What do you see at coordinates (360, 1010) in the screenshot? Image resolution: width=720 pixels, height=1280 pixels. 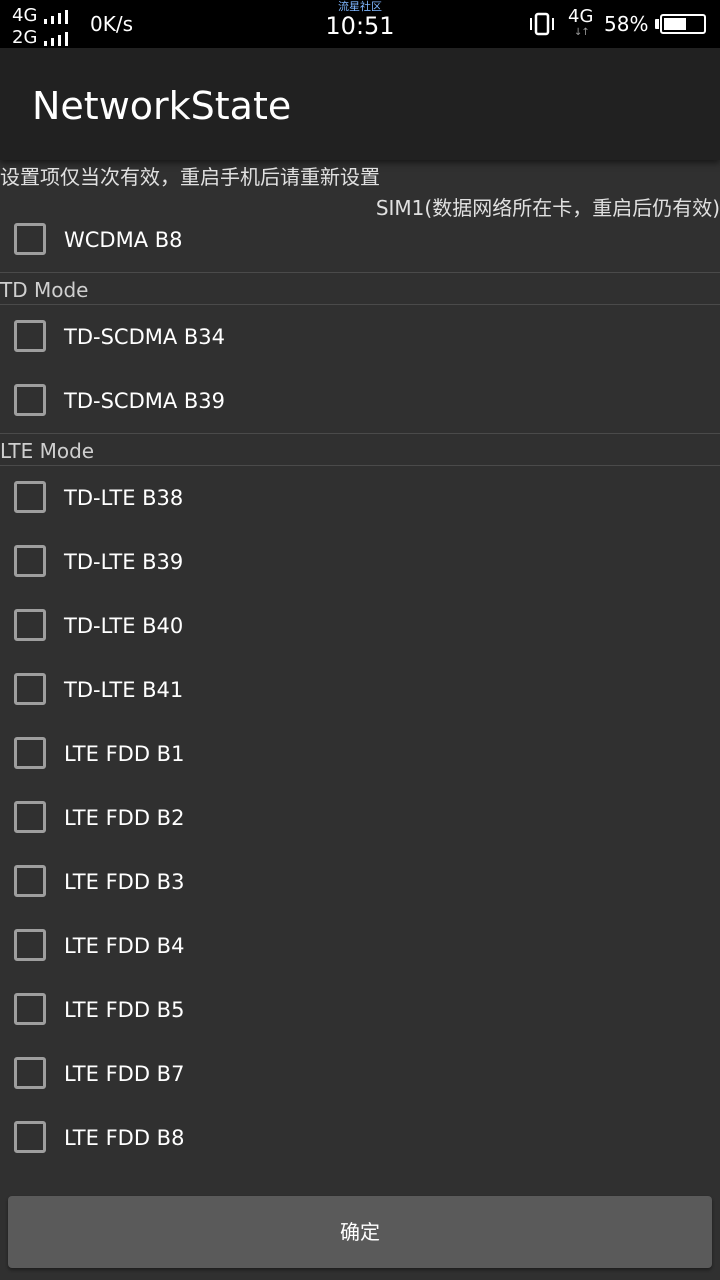 I see `checkbox-item-lte-fdd-b5: LTE FDD B5` at bounding box center [360, 1010].